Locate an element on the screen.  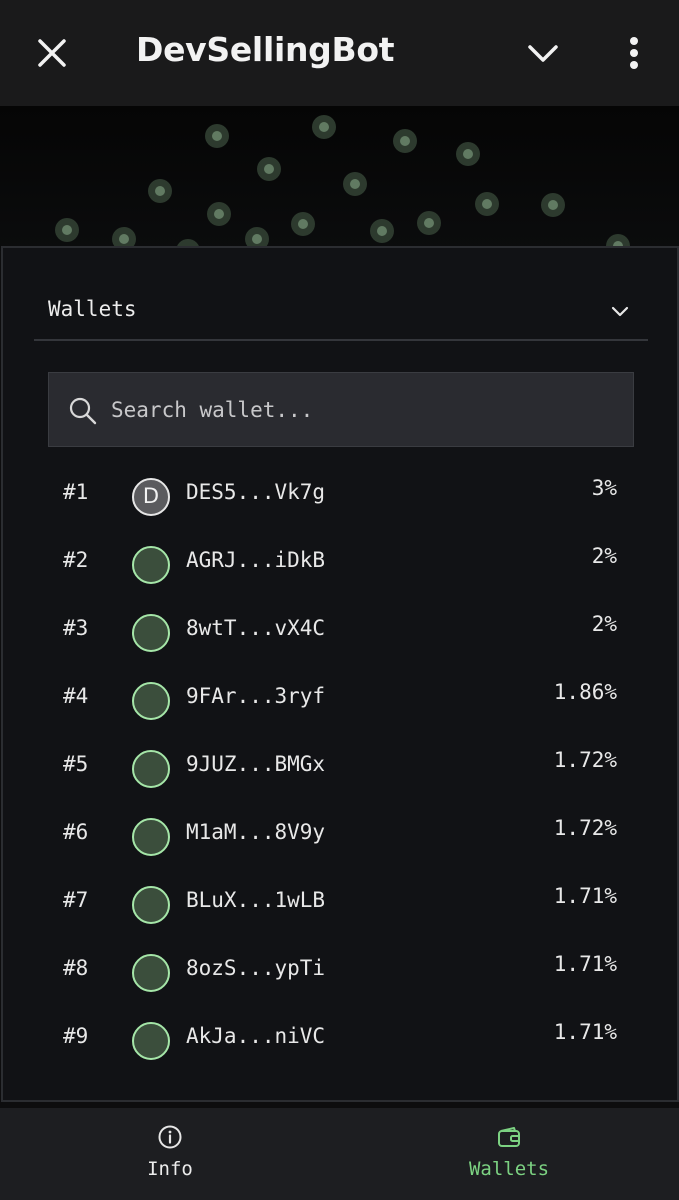
wallet-address: 8wtT...vX4C is located at coordinates (256, 628).